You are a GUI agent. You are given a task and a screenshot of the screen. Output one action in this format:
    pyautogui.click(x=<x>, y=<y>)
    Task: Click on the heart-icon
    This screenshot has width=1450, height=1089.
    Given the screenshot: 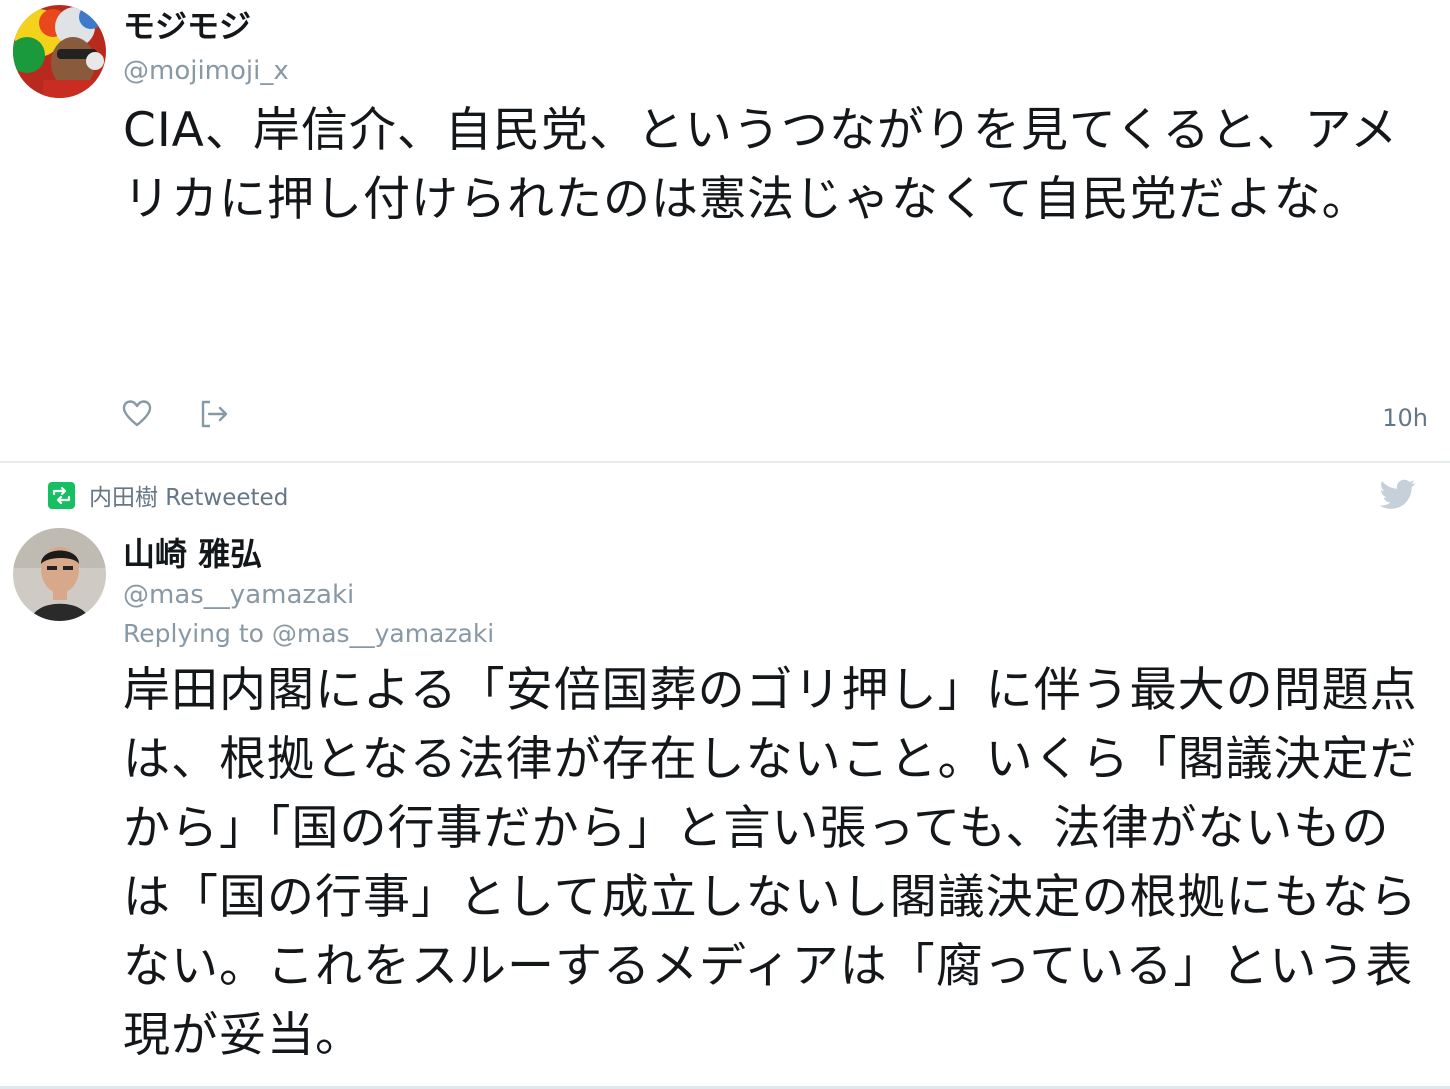 What is the action you would take?
    pyautogui.click(x=137, y=414)
    